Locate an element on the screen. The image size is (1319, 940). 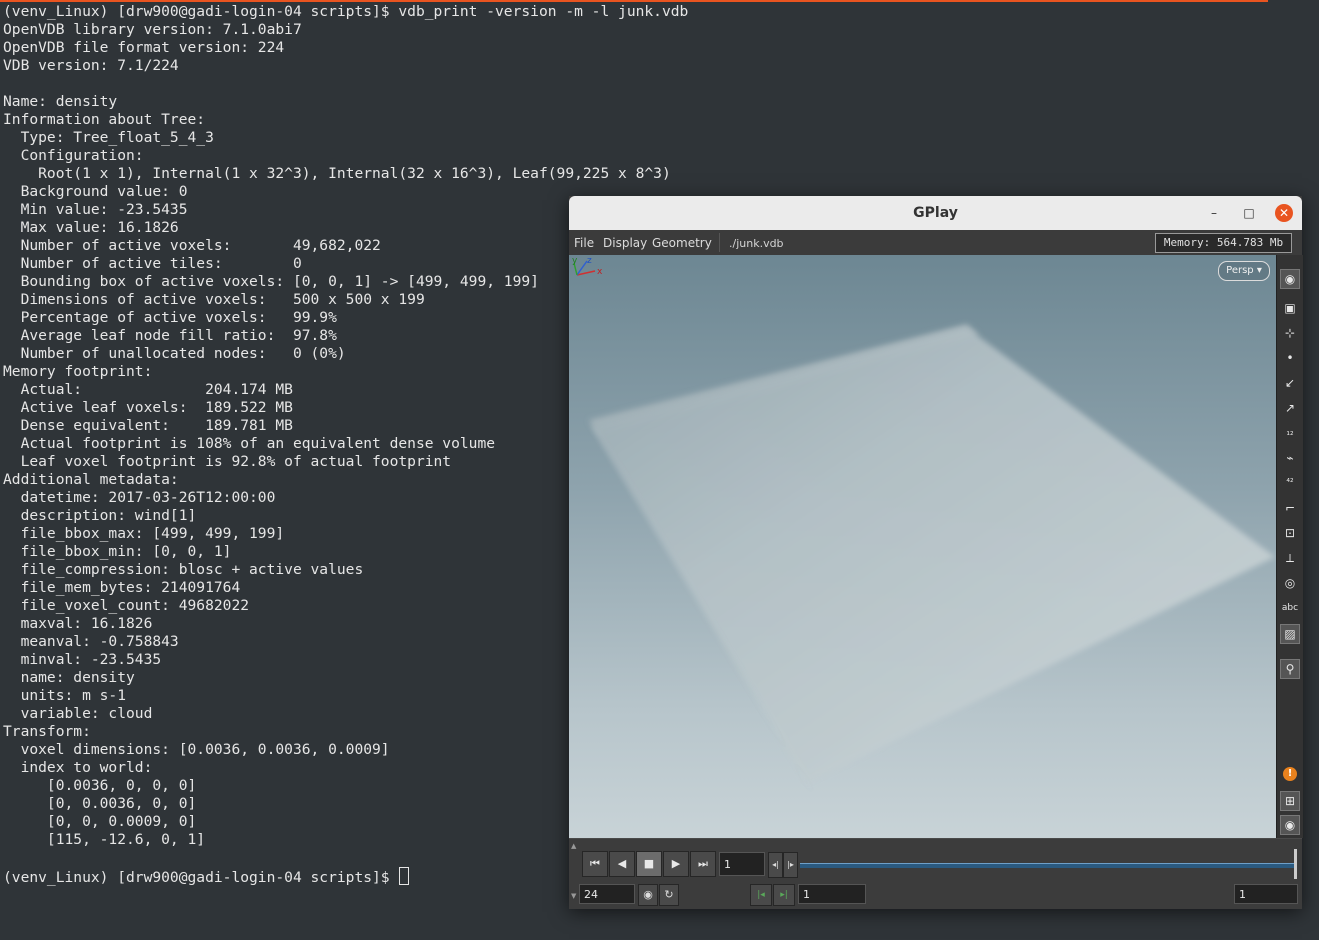
axis-gnomon: x z y is located at coordinates (587, 266).